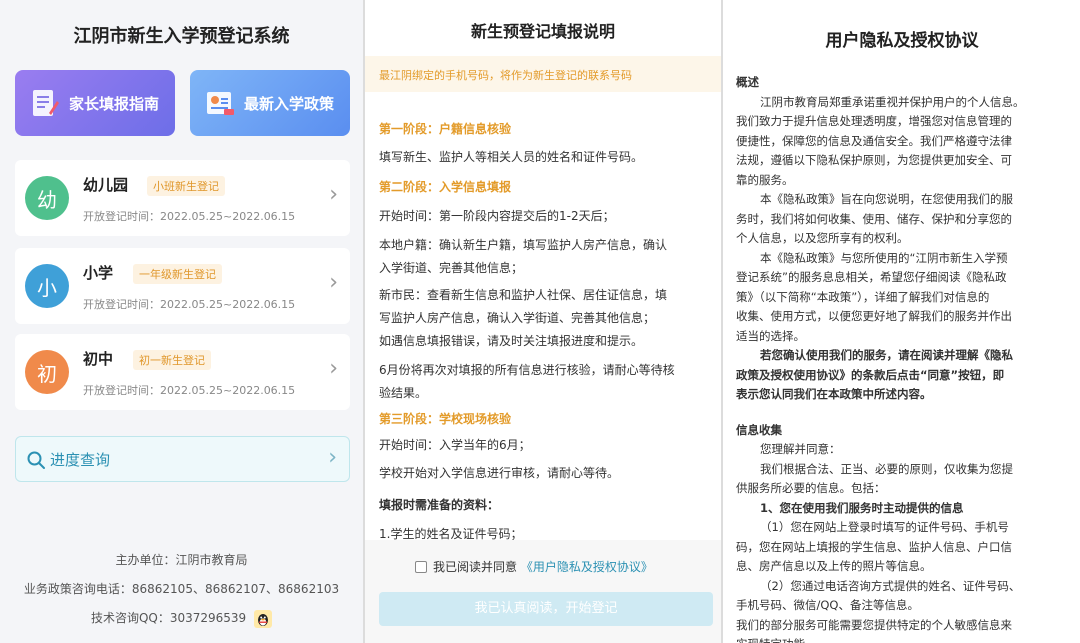  What do you see at coordinates (904, 638) in the screenshot?
I see `agreement-line: 实现特定功能` at bounding box center [904, 638].